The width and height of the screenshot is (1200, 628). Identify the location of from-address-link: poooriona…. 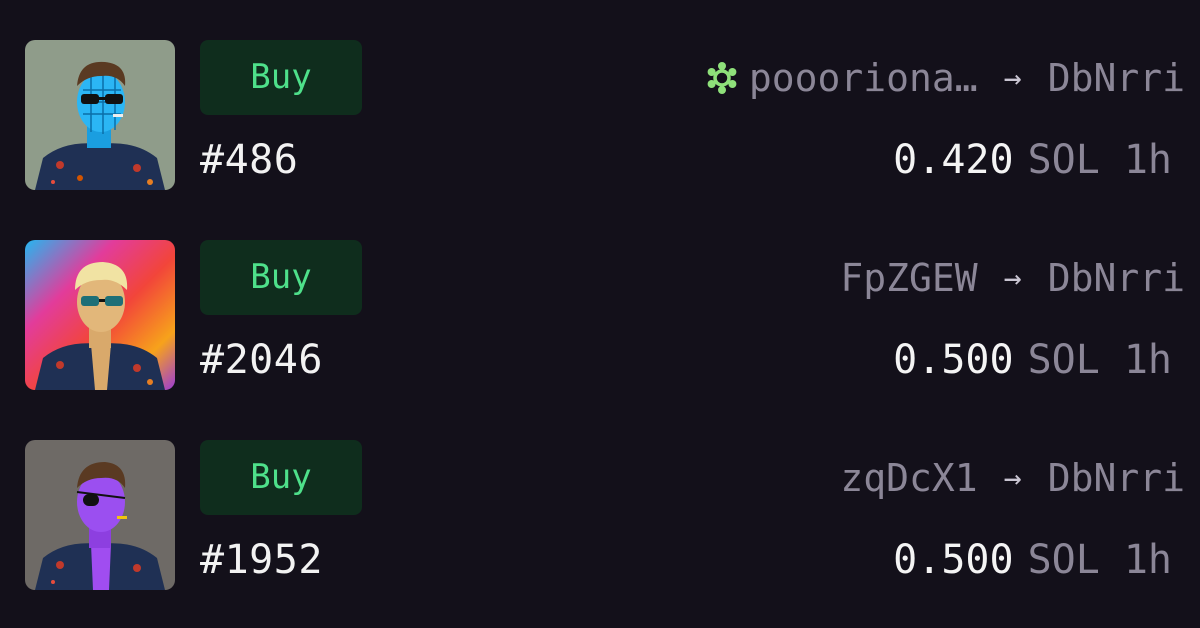
(863, 78).